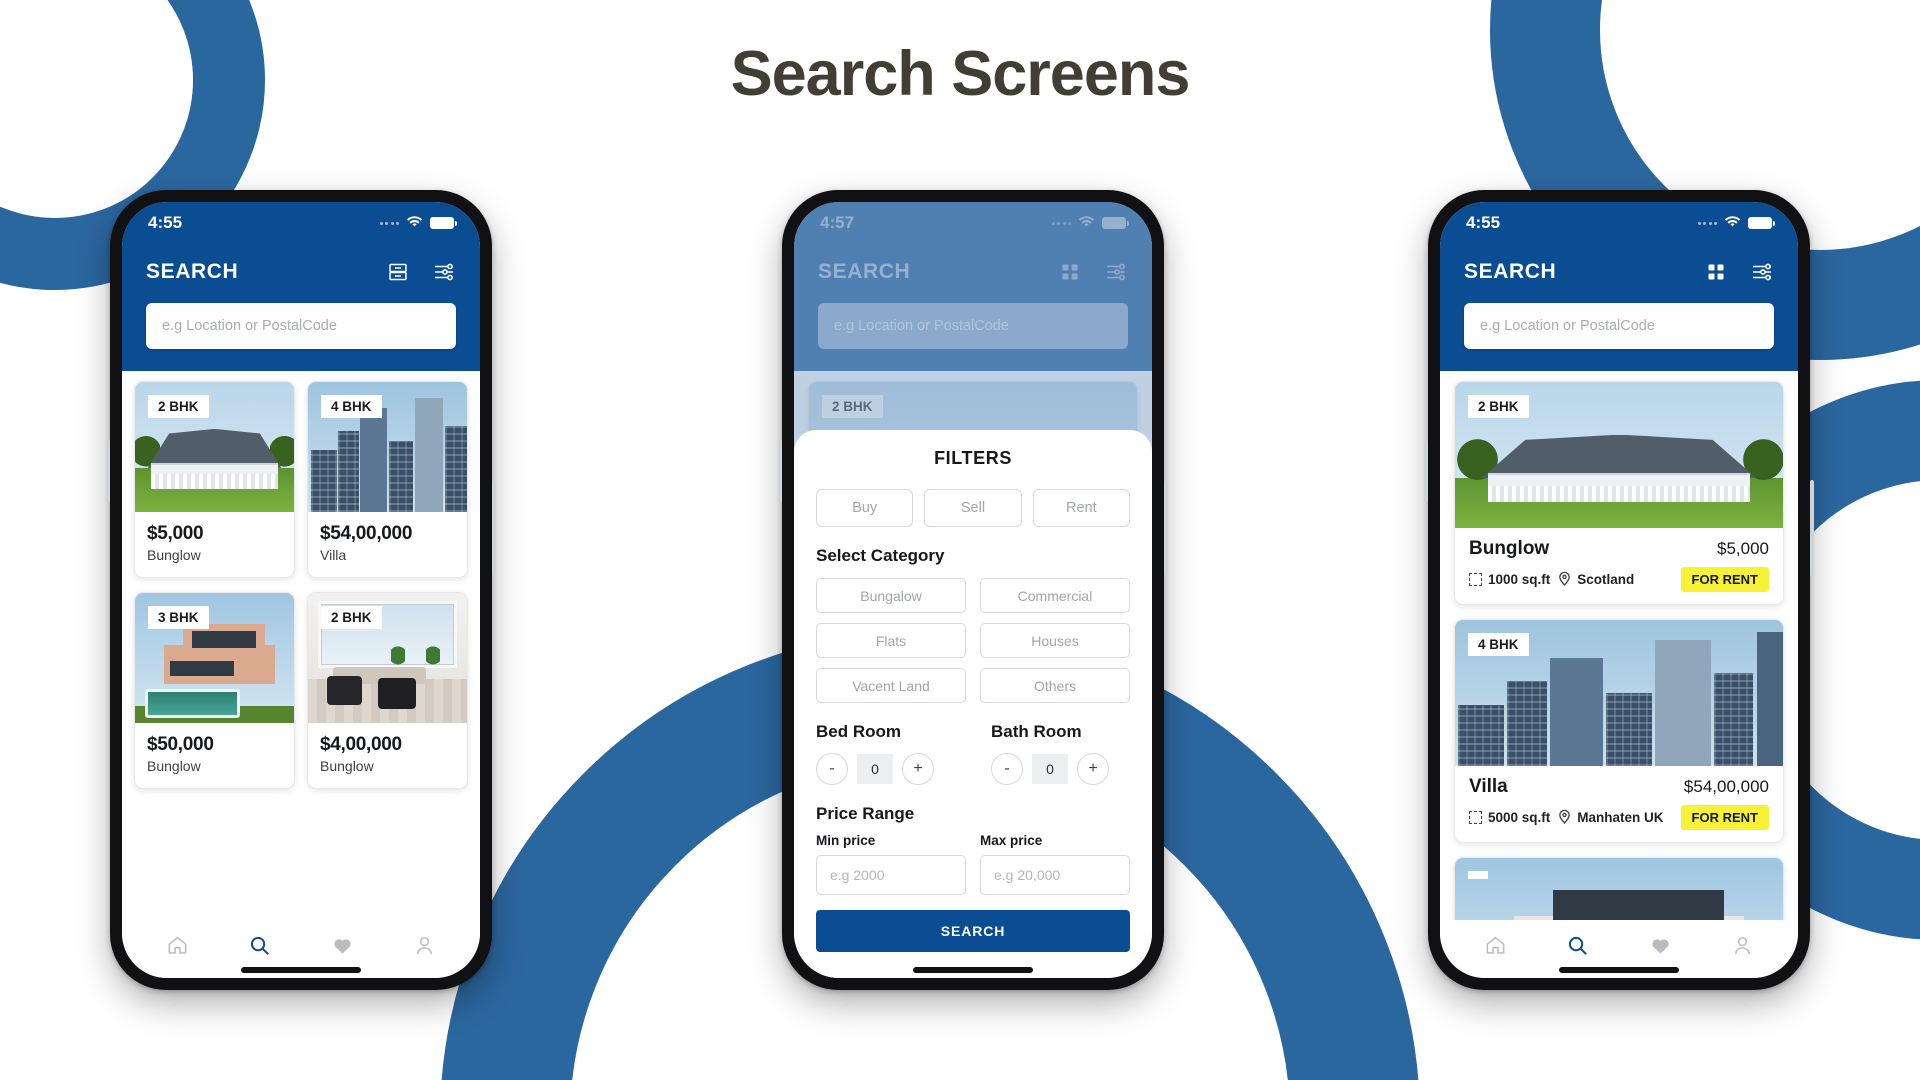 The height and width of the screenshot is (1080, 1920). I want to click on property-card: 4 BHK $54,00,000 Villa, so click(387, 479).